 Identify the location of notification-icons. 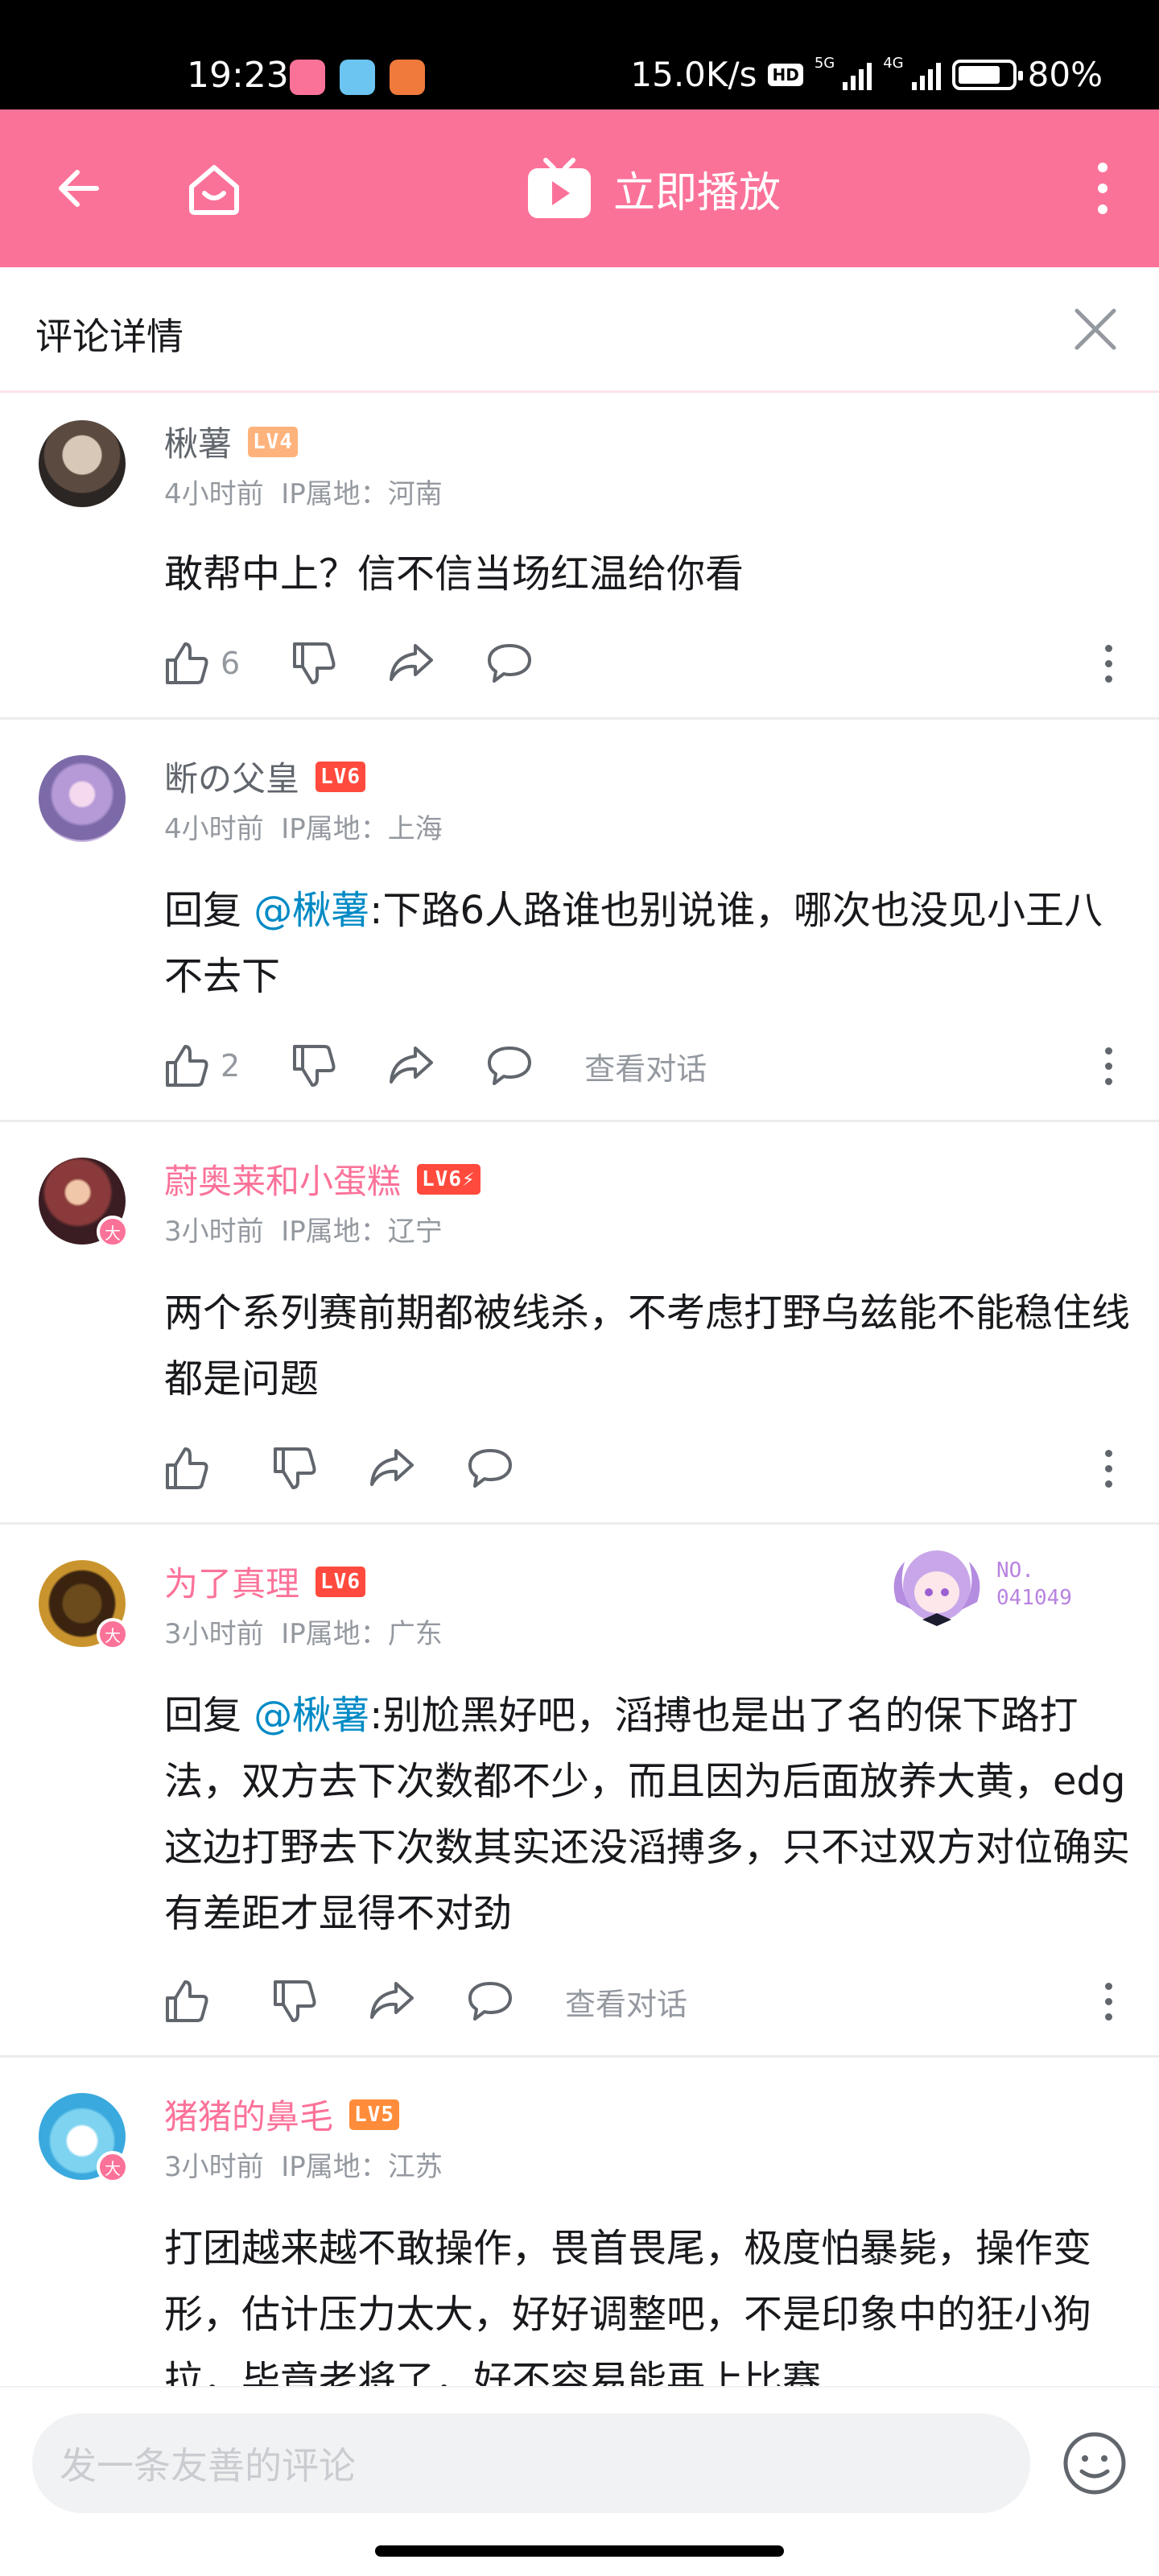
(357, 77).